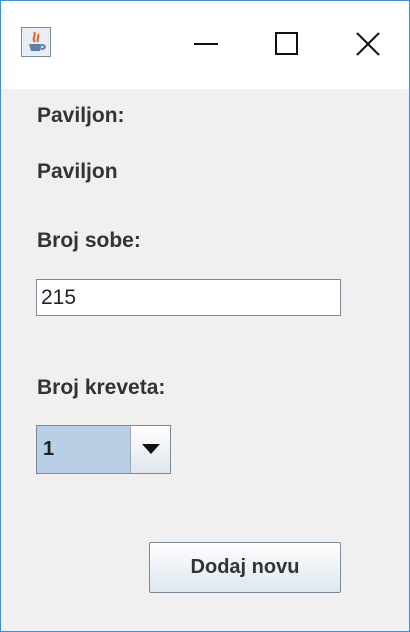 This screenshot has width=410, height=632. What do you see at coordinates (89, 240) in the screenshot?
I see `broj-sobe-label: Broj sobe:` at bounding box center [89, 240].